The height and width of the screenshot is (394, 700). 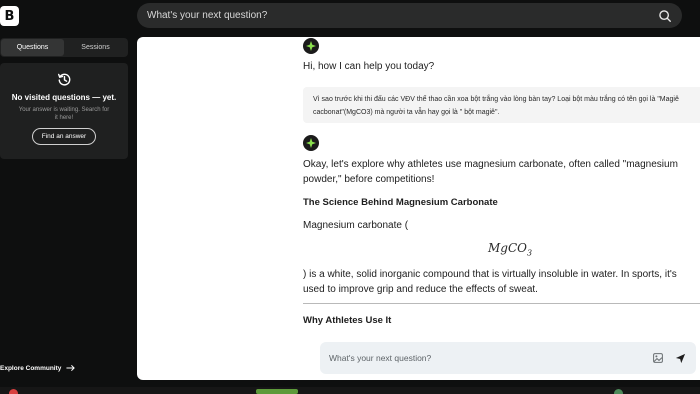 I want to click on ask-input, so click(x=491, y=358).